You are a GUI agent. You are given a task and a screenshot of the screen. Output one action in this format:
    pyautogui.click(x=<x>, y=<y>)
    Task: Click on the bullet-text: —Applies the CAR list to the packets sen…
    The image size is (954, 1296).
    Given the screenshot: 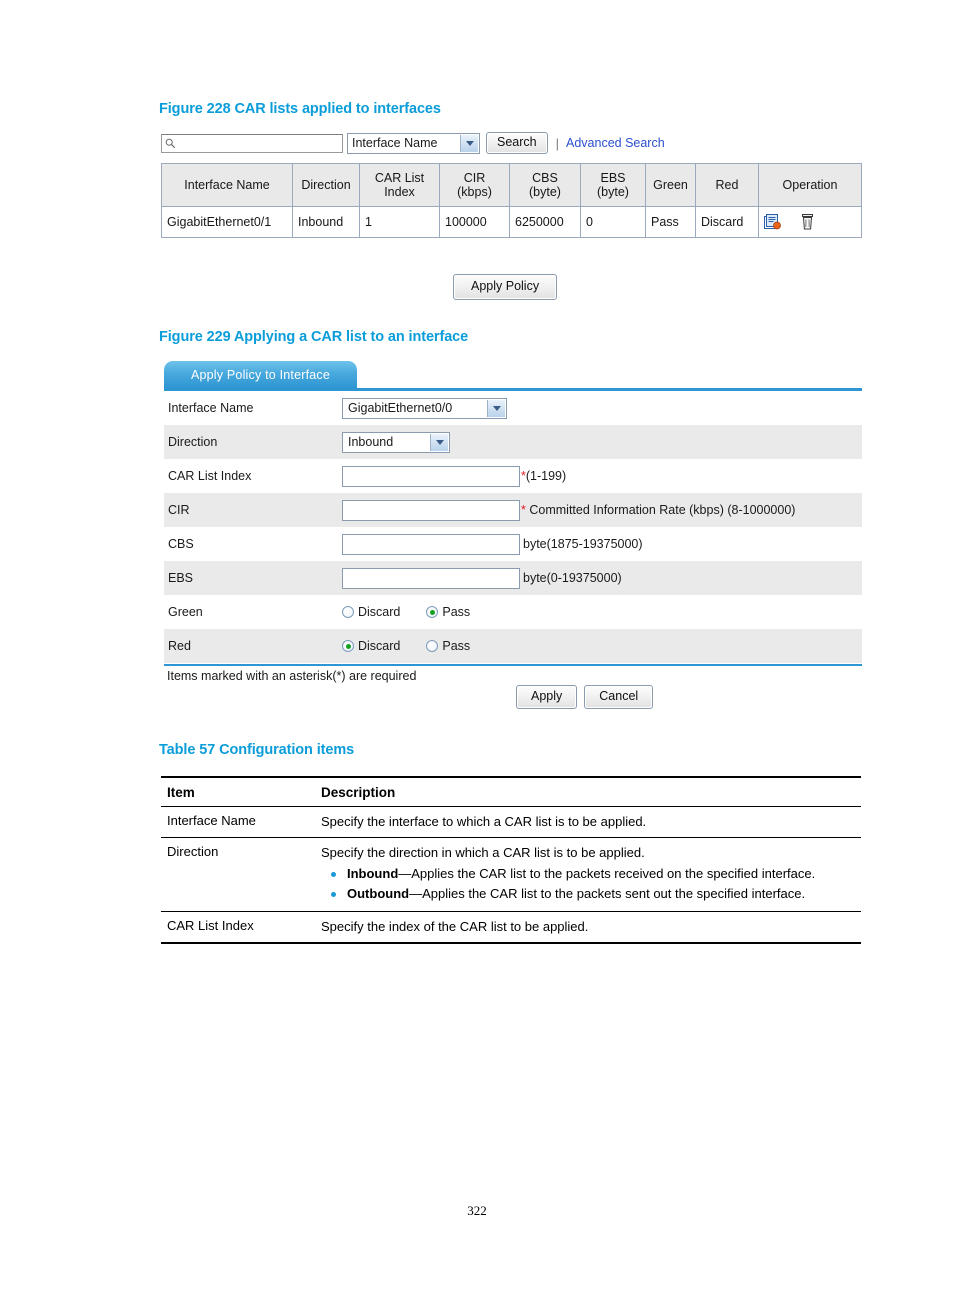 What is the action you would take?
    pyautogui.click(x=607, y=893)
    